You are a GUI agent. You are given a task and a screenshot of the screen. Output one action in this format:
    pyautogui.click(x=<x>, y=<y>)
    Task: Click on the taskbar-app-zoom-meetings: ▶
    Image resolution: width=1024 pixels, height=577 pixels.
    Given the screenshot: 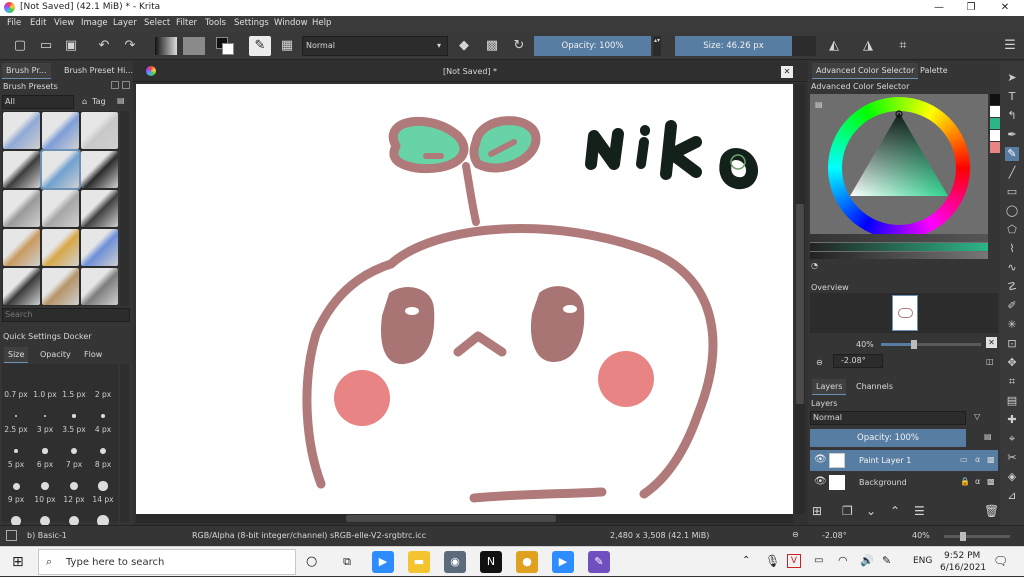 What is the action you would take?
    pyautogui.click(x=383, y=562)
    